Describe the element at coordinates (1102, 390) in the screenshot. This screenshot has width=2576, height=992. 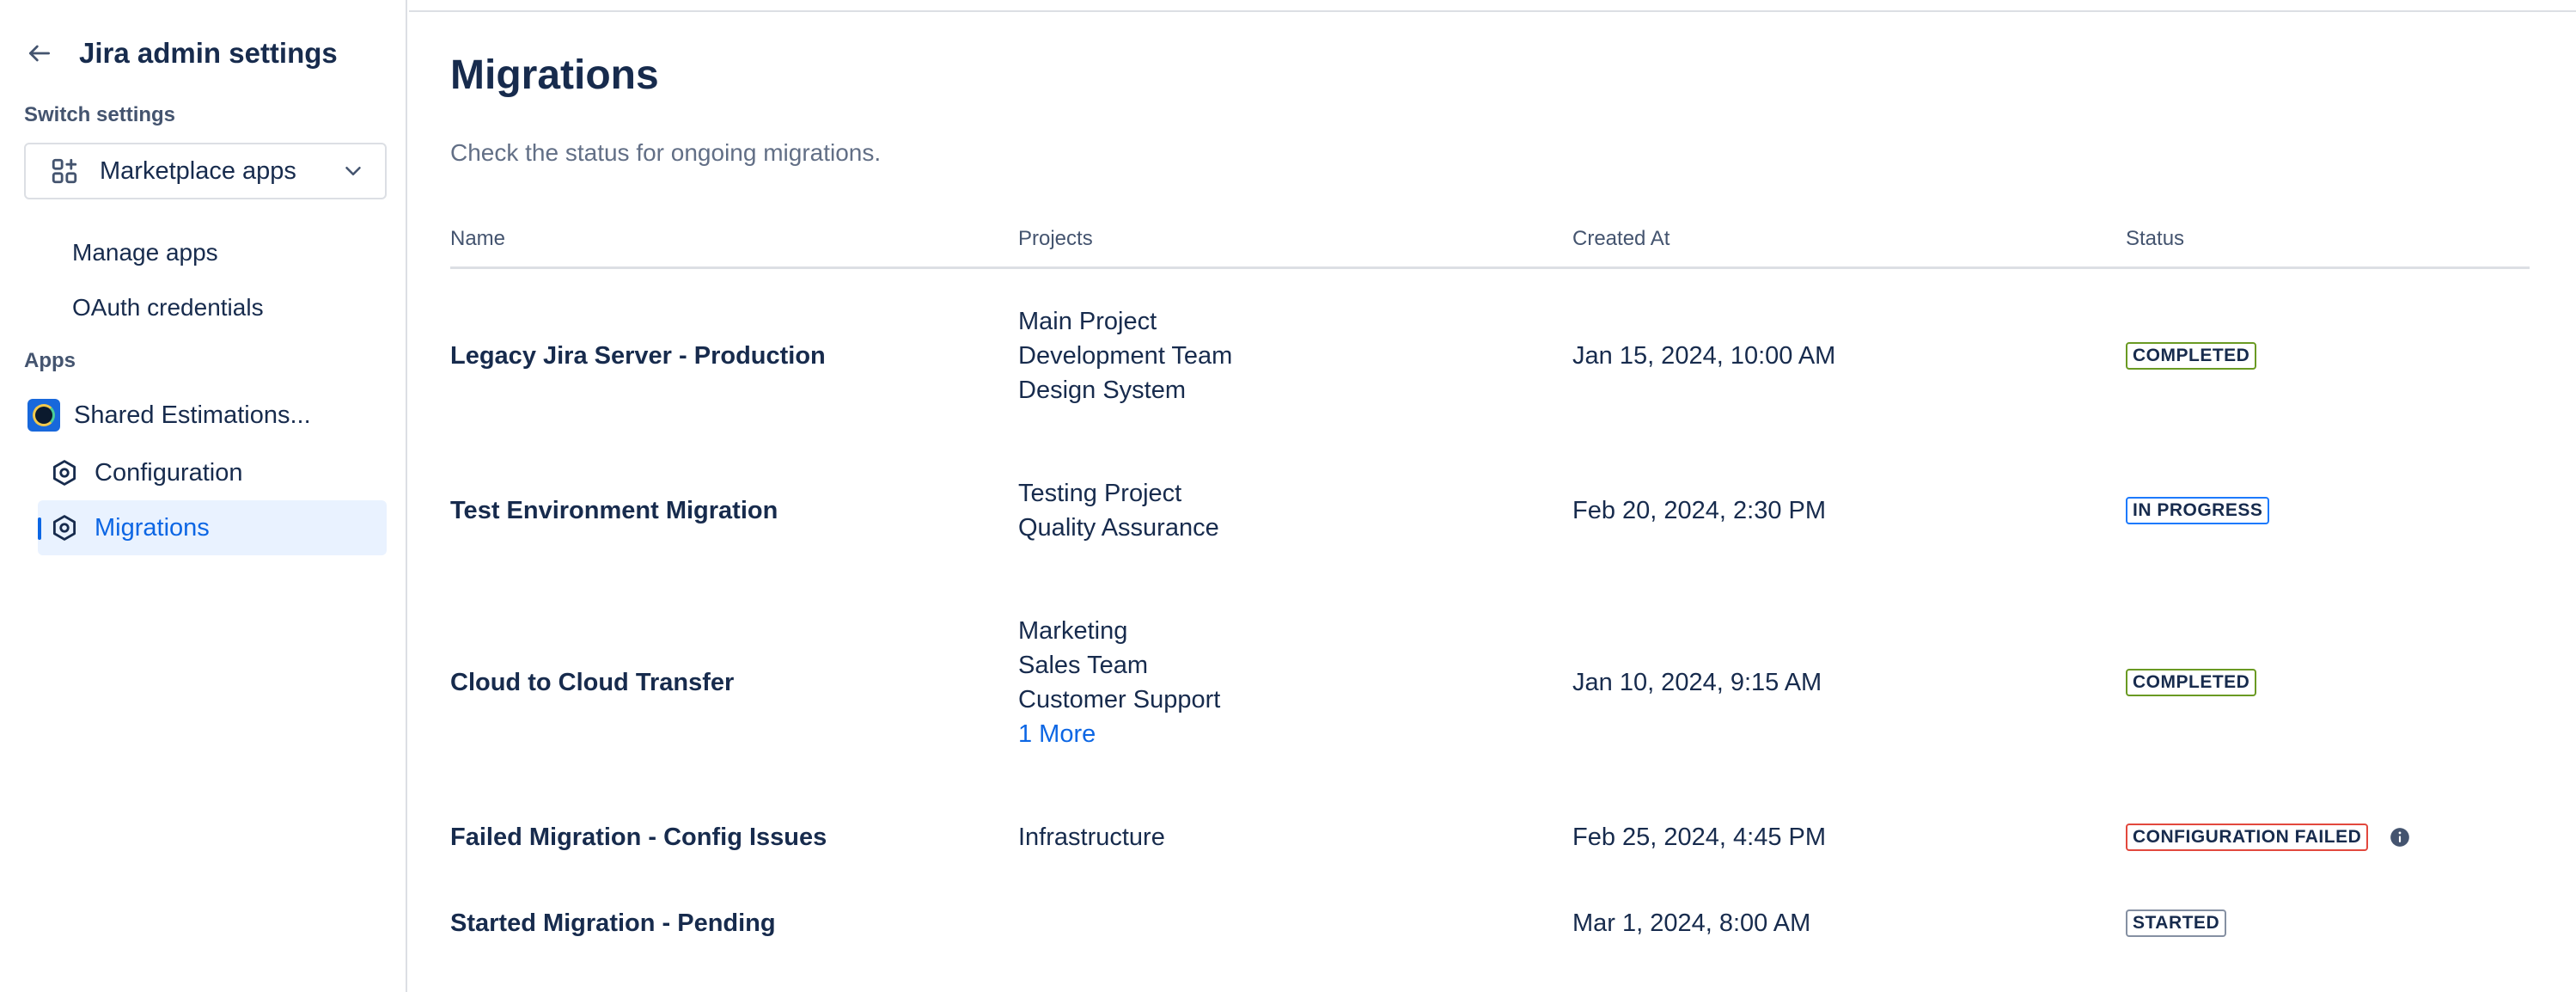
I see `project-name: Design System` at that location.